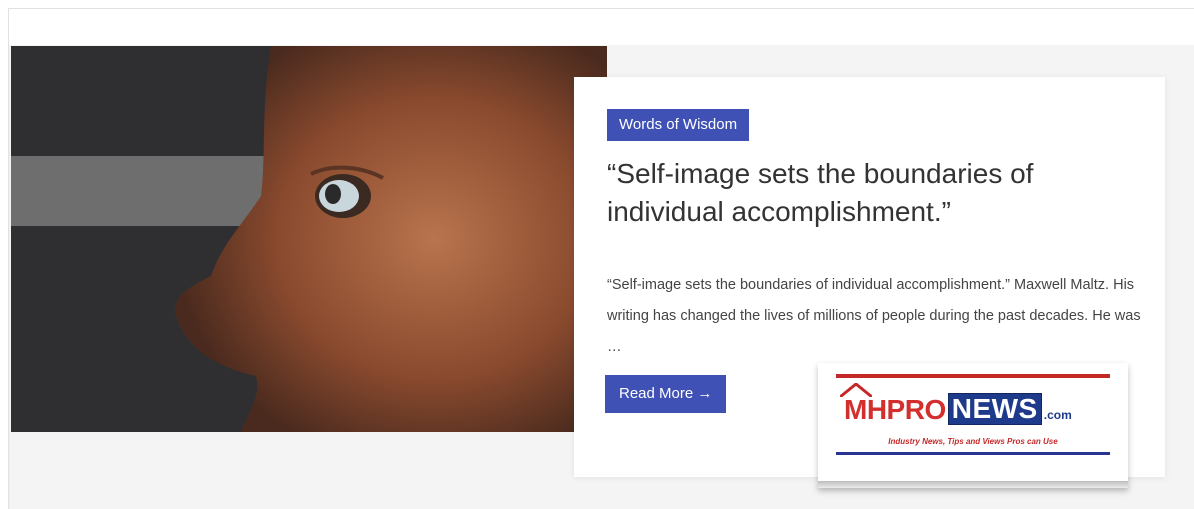  Describe the element at coordinates (895, 409) in the screenshot. I see `logo-brand-part1: MHPRO` at that location.